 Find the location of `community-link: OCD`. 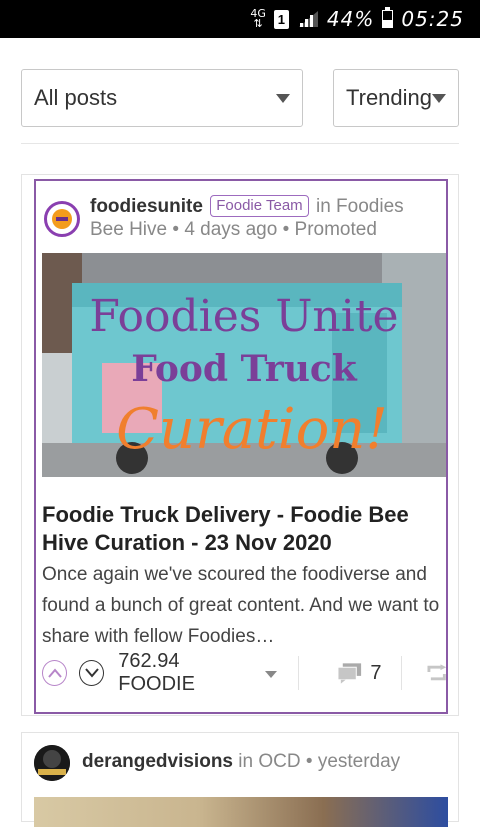

community-link: OCD is located at coordinates (279, 761).